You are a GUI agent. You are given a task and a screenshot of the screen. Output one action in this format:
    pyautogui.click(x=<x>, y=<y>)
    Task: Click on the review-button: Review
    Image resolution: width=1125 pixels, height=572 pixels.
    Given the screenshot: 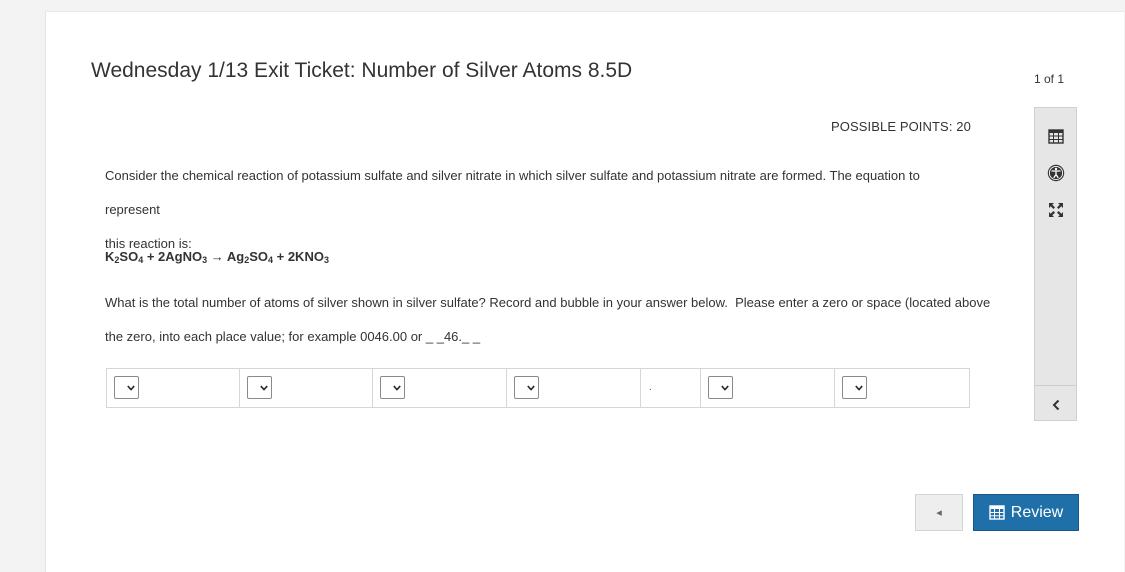 What is the action you would take?
    pyautogui.click(x=1026, y=512)
    